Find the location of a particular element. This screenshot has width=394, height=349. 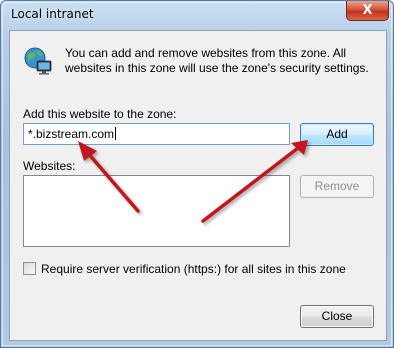

globe-monitor-icon is located at coordinates (38, 61).